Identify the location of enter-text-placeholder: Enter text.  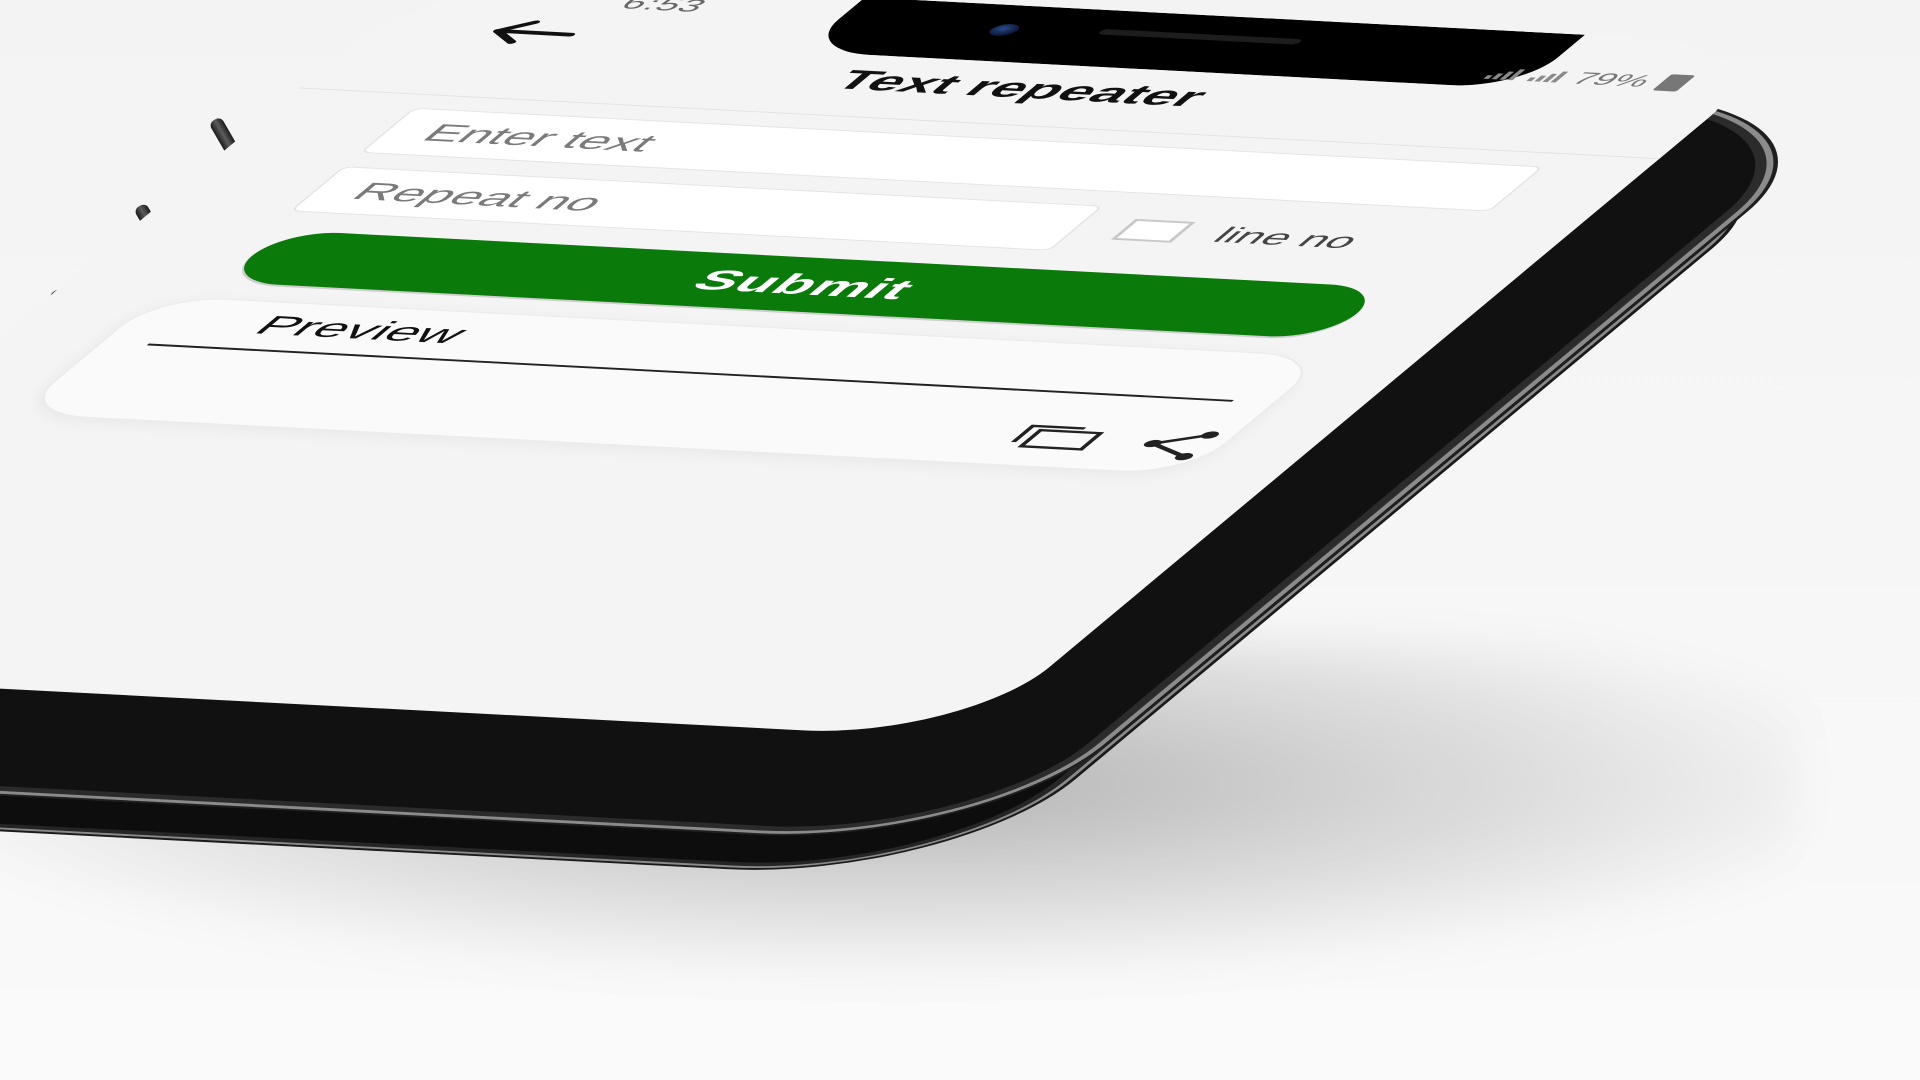
(540, 138).